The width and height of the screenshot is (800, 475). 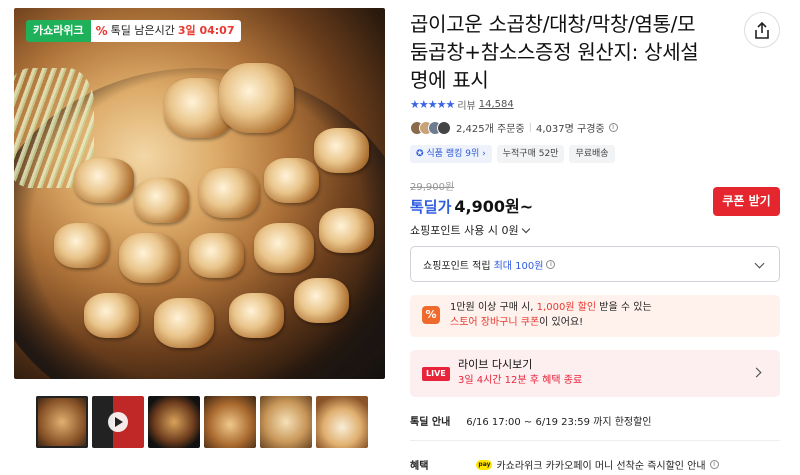 I want to click on benefit-row: 혜택 pay 카쇼라위크 카카오페이 머니 선착순 즉시할인 안내 i, so click(x=564, y=464).